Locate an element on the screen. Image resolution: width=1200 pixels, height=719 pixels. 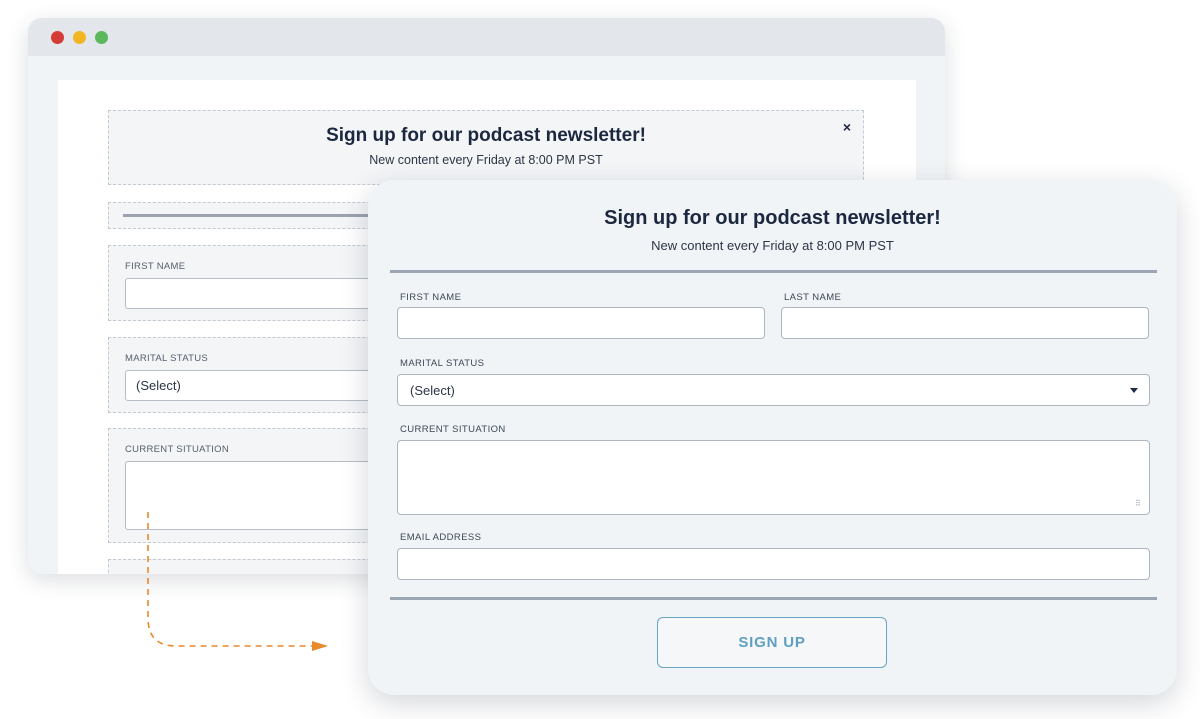
form-title: Sign up for our podcast newsletter! is located at coordinates (772, 218).